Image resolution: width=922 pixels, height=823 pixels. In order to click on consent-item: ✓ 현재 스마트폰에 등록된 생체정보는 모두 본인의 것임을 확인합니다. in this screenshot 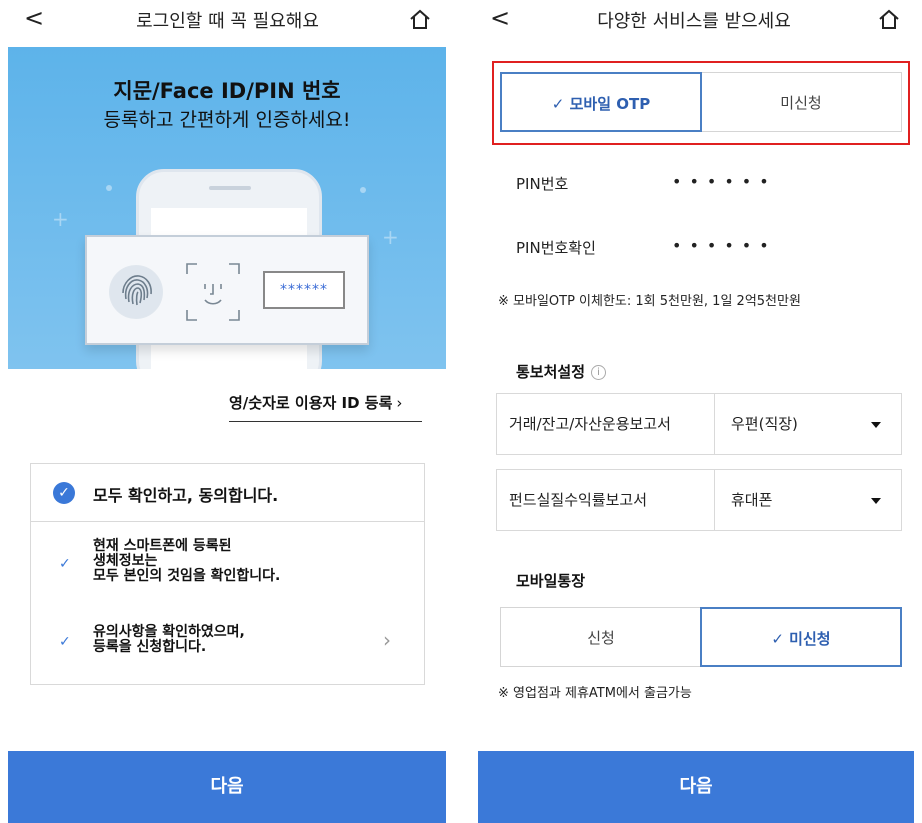, I will do `click(227, 569)`.